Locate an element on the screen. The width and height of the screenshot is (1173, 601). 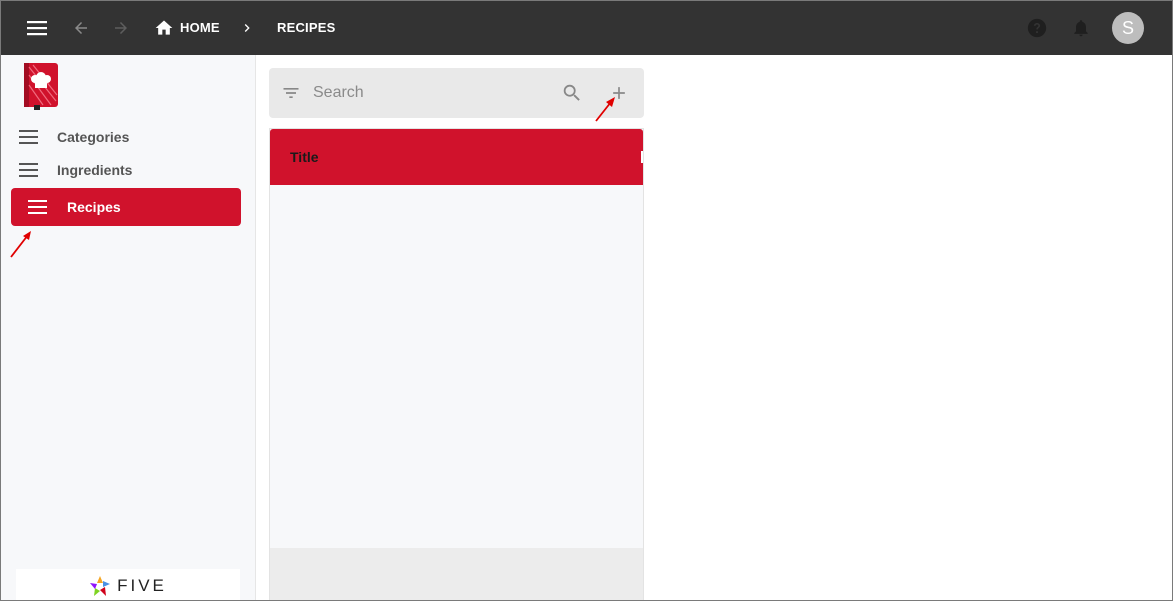
list-footer is located at coordinates (456, 574).